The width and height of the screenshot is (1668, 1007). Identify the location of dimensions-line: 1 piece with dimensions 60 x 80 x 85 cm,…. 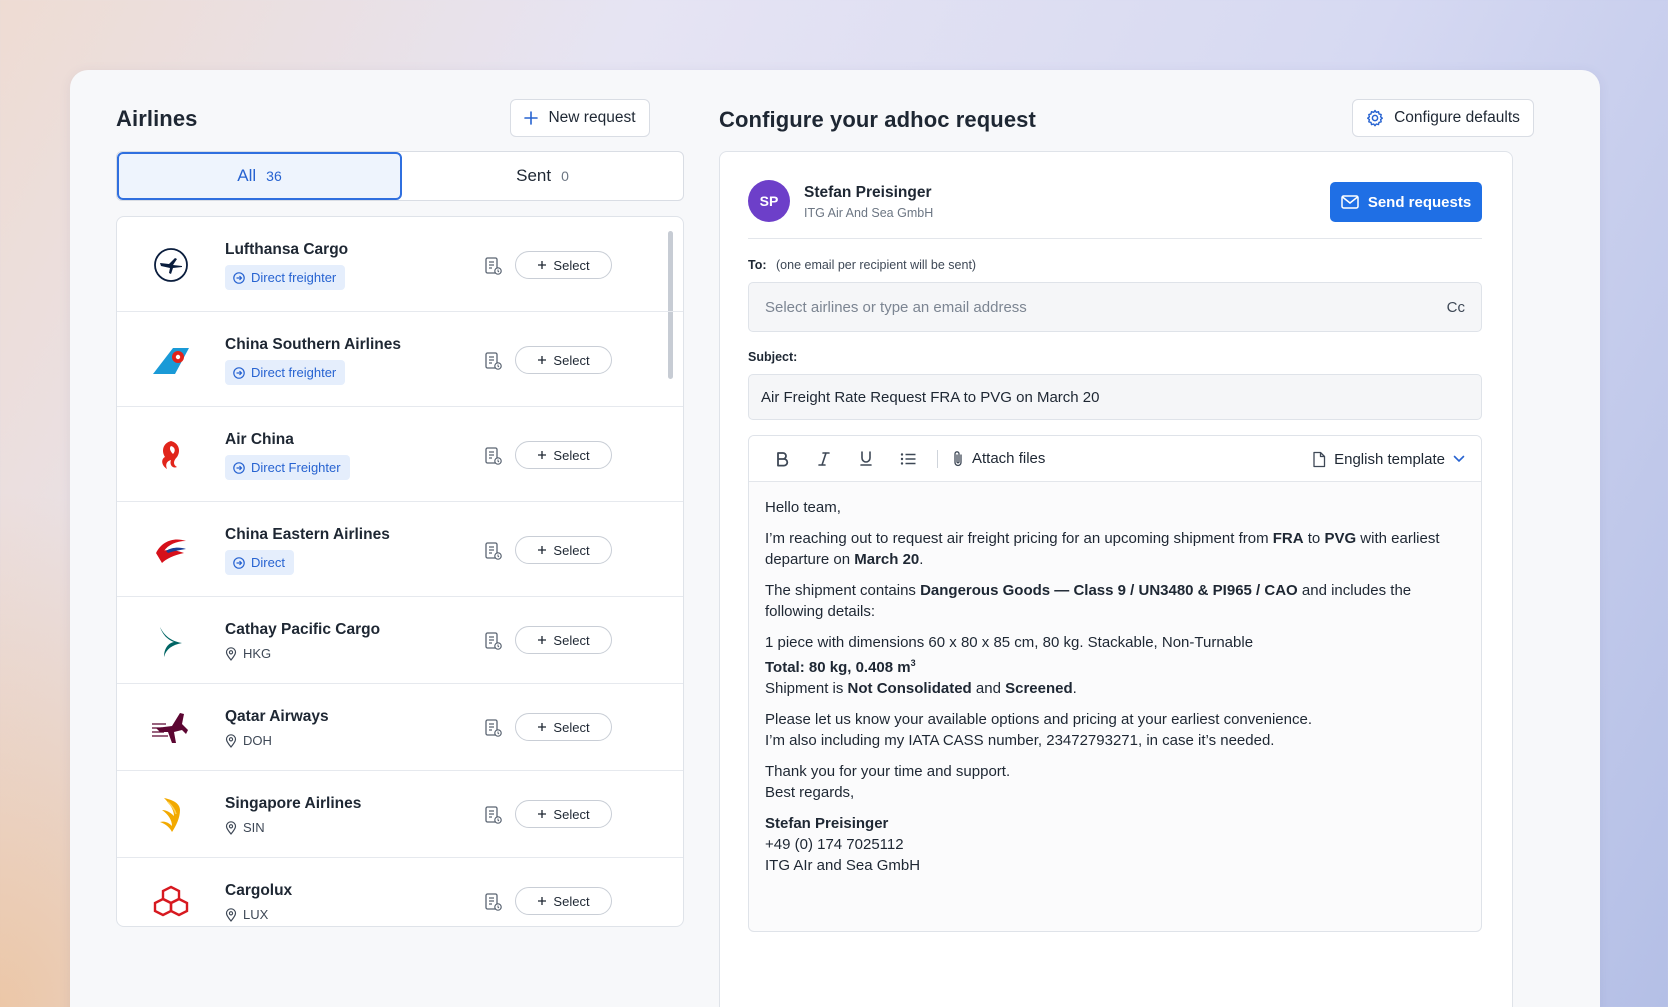
(1009, 642).